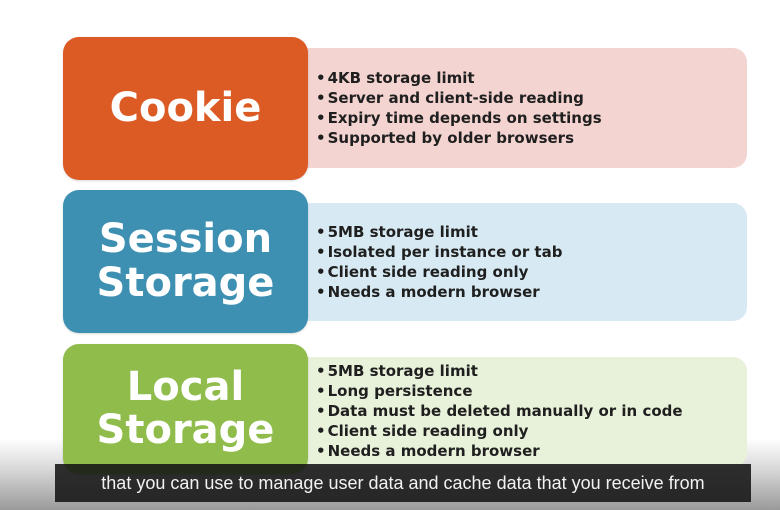  What do you see at coordinates (505, 411) in the screenshot?
I see `bullet-text: Data must be deleted manually or in code` at bounding box center [505, 411].